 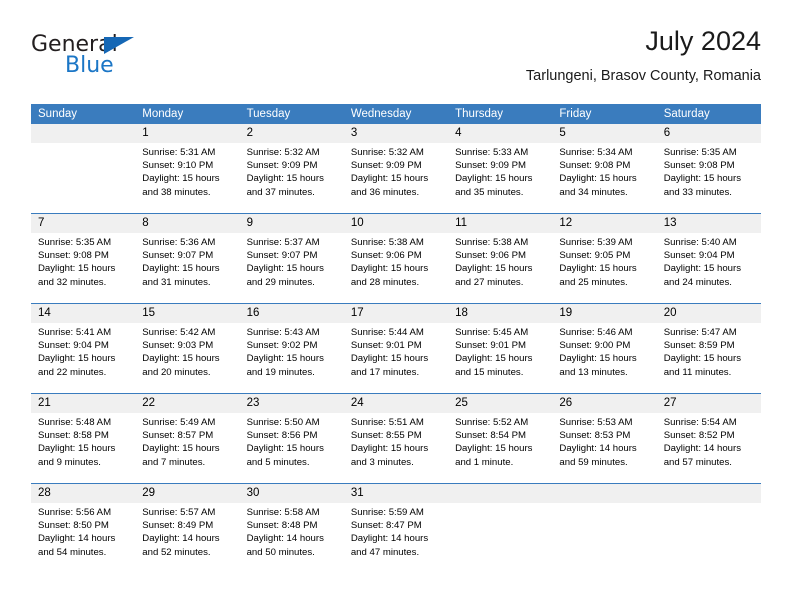 What do you see at coordinates (187, 133) in the screenshot?
I see `day-number-1: 1` at bounding box center [187, 133].